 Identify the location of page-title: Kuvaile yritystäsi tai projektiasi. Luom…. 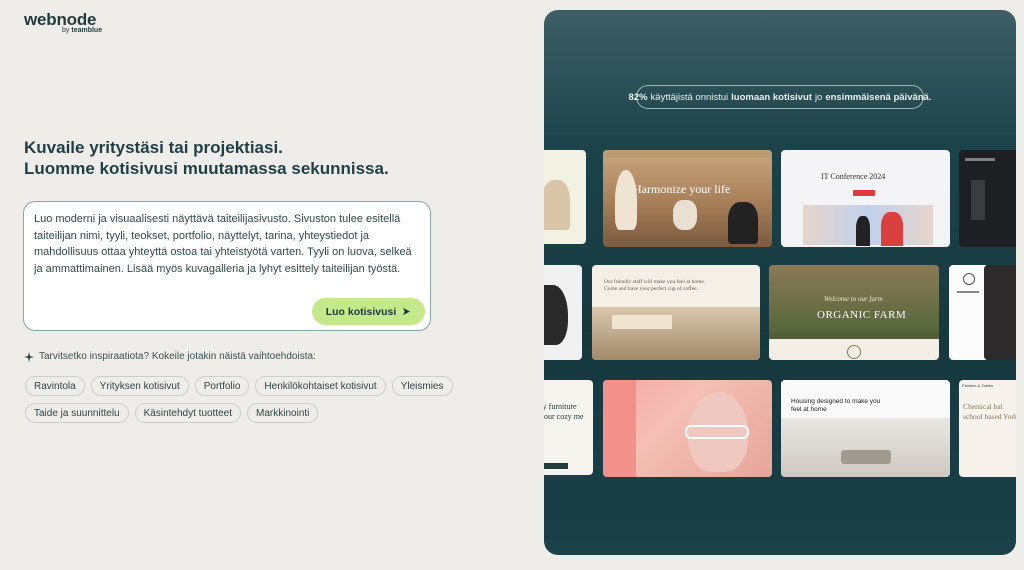
(264, 158).